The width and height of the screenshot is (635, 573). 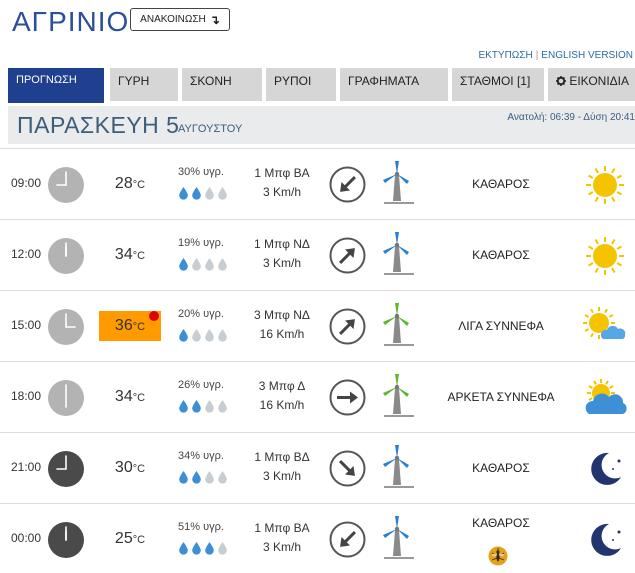 What do you see at coordinates (201, 456) in the screenshot?
I see `humidity-label: 34% υγρ.` at bounding box center [201, 456].